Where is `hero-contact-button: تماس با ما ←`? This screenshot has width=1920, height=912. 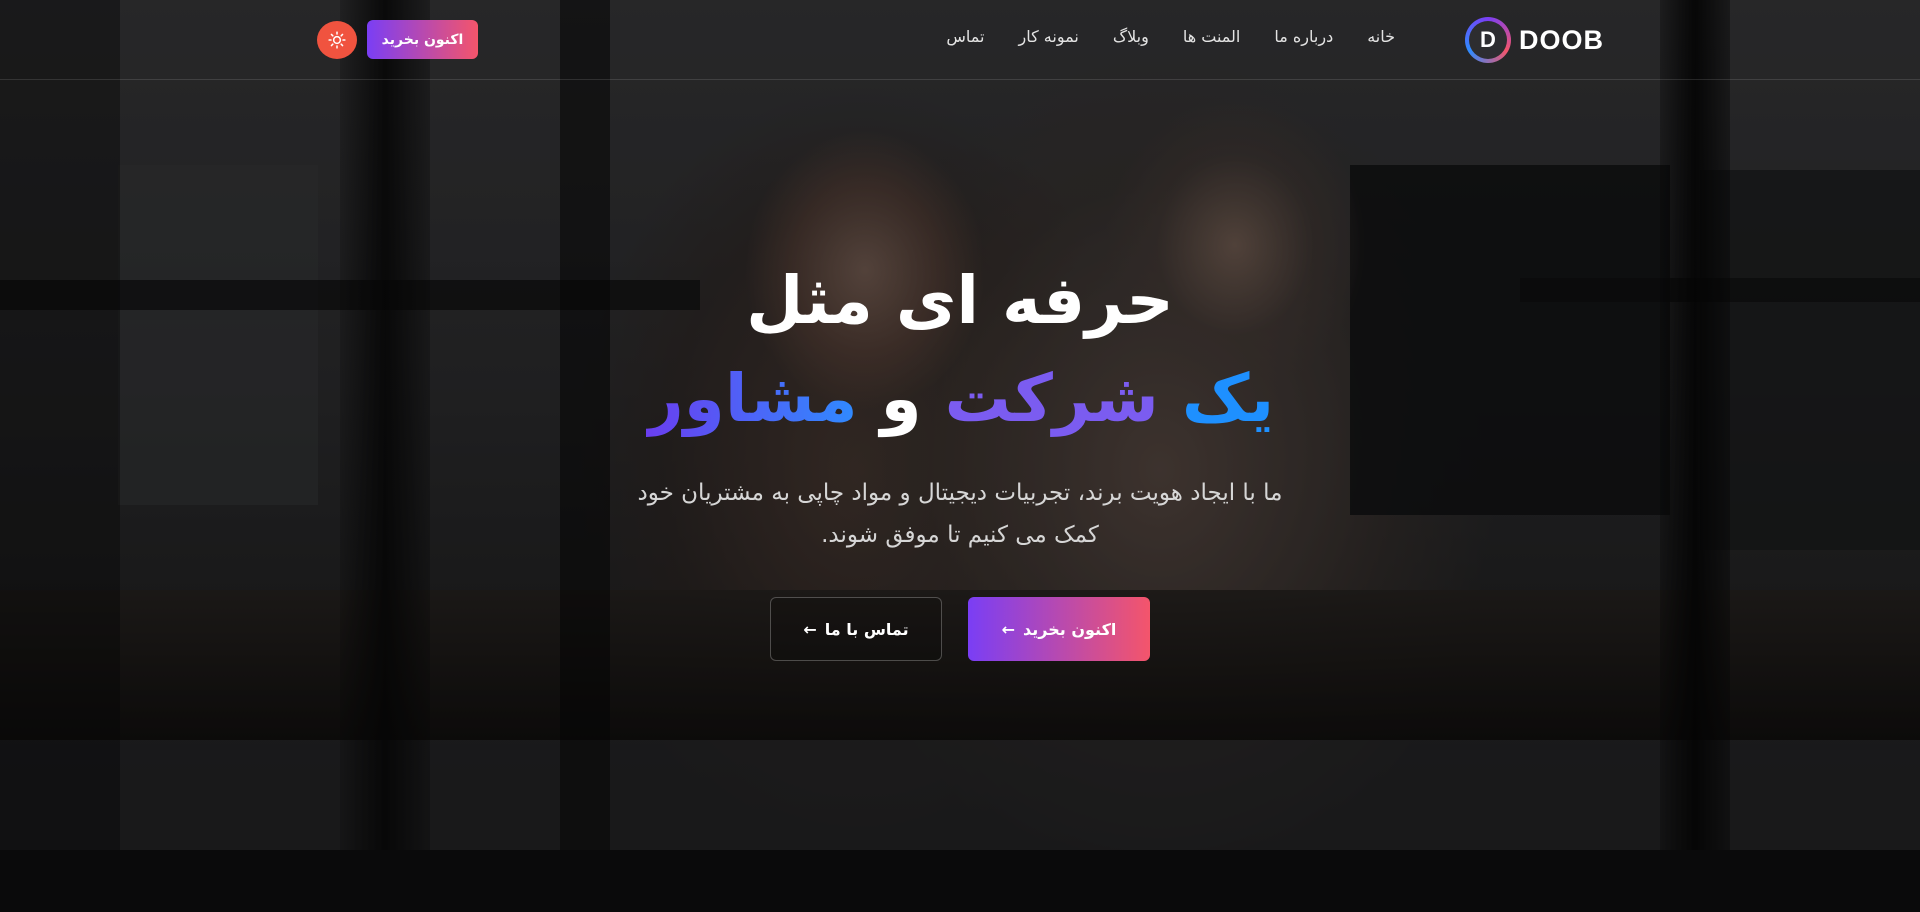 hero-contact-button: تماس با ما ← is located at coordinates (856, 629).